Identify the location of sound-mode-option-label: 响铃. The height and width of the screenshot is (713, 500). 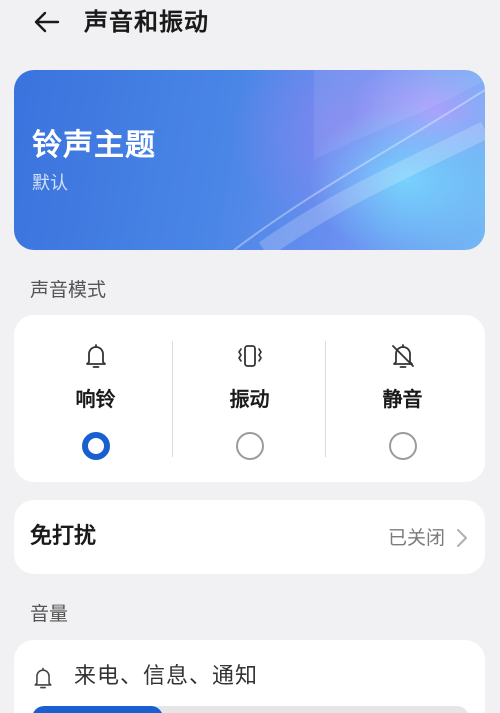
(95, 399).